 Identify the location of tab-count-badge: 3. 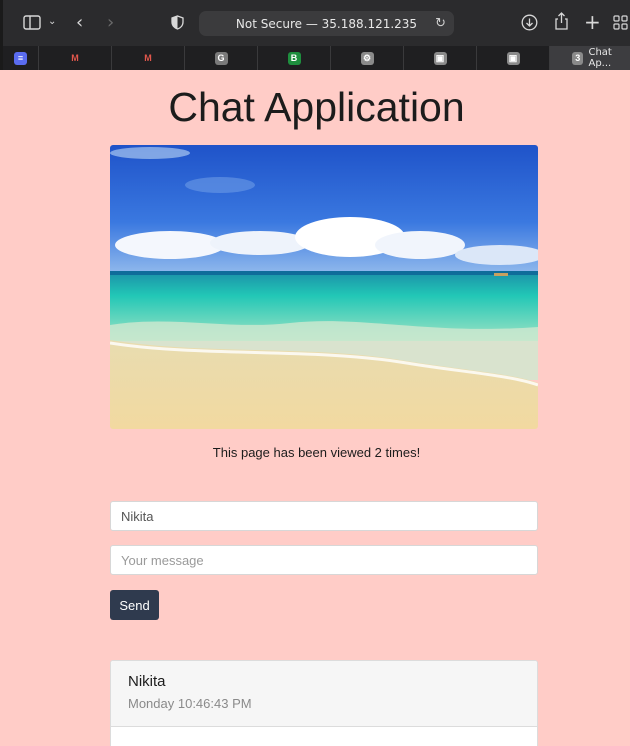
(578, 58).